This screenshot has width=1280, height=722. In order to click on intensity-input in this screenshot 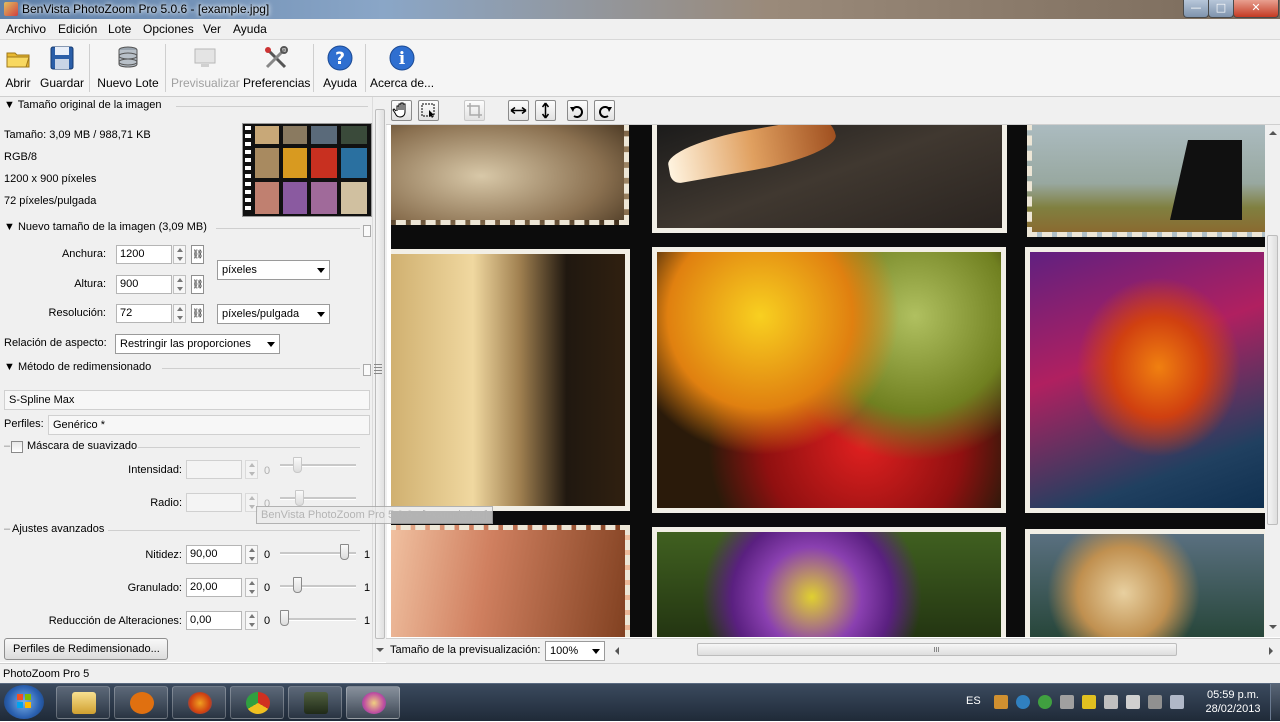, I will do `click(214, 469)`.